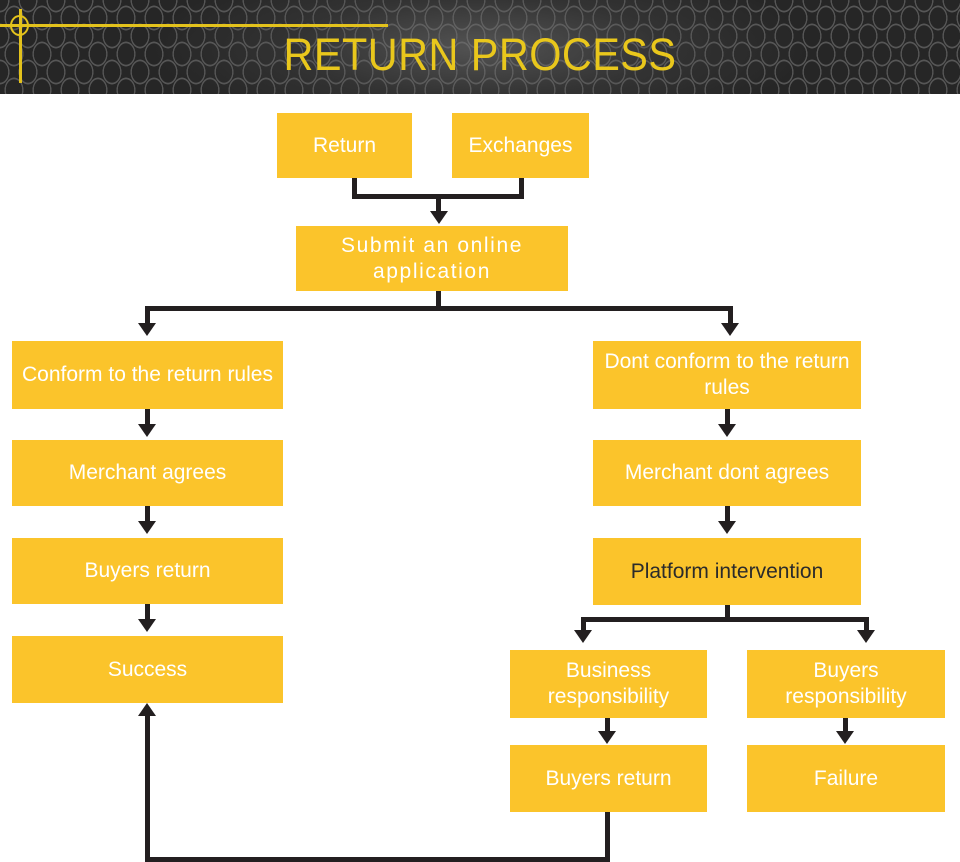  I want to click on node-submit-application: Submit an online application, so click(432, 258).